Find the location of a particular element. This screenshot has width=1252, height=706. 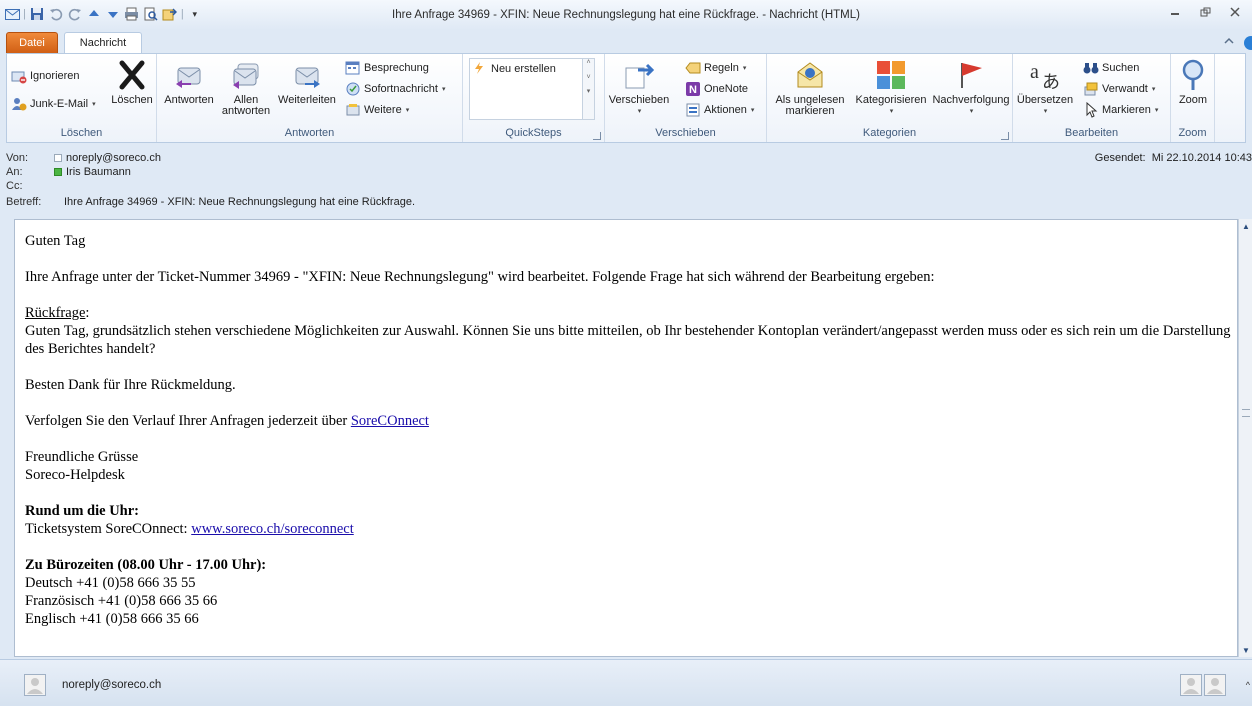

select-dropdown-icon: ▾ is located at coordinates (1157, 110).